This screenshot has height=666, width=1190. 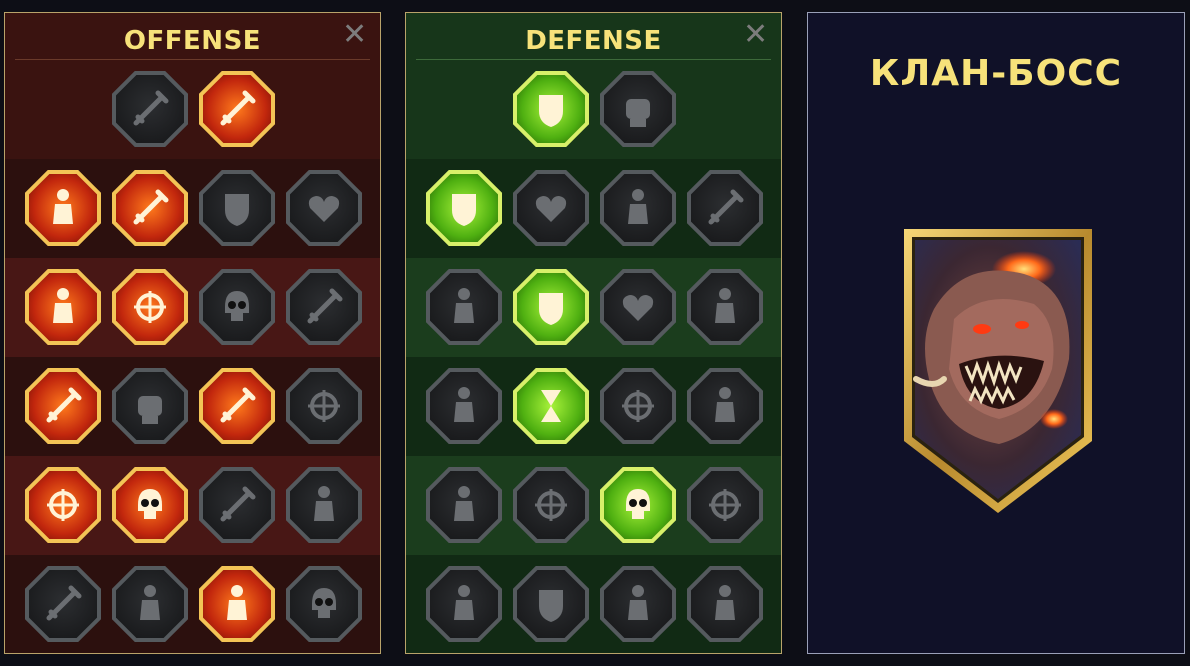 I want to click on defense-bonus-bull-head, so click(x=725, y=406).